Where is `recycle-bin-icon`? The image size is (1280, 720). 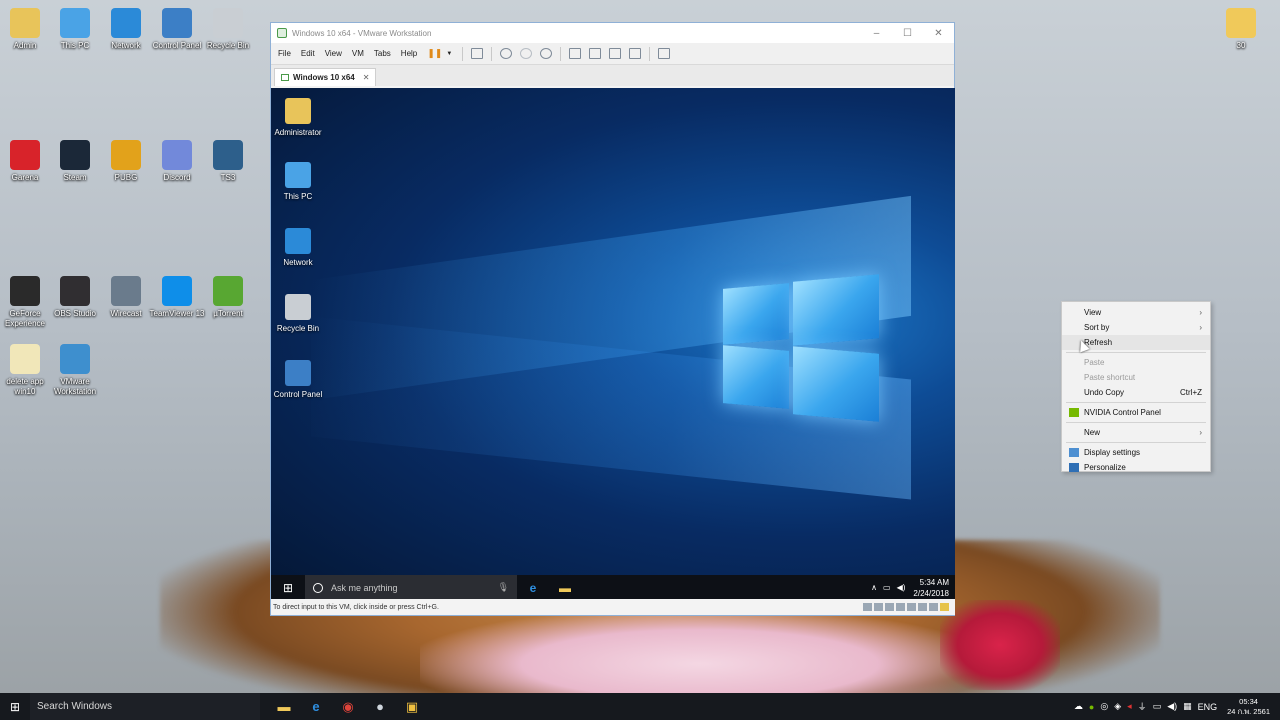 recycle-bin-icon is located at coordinates (298, 307).